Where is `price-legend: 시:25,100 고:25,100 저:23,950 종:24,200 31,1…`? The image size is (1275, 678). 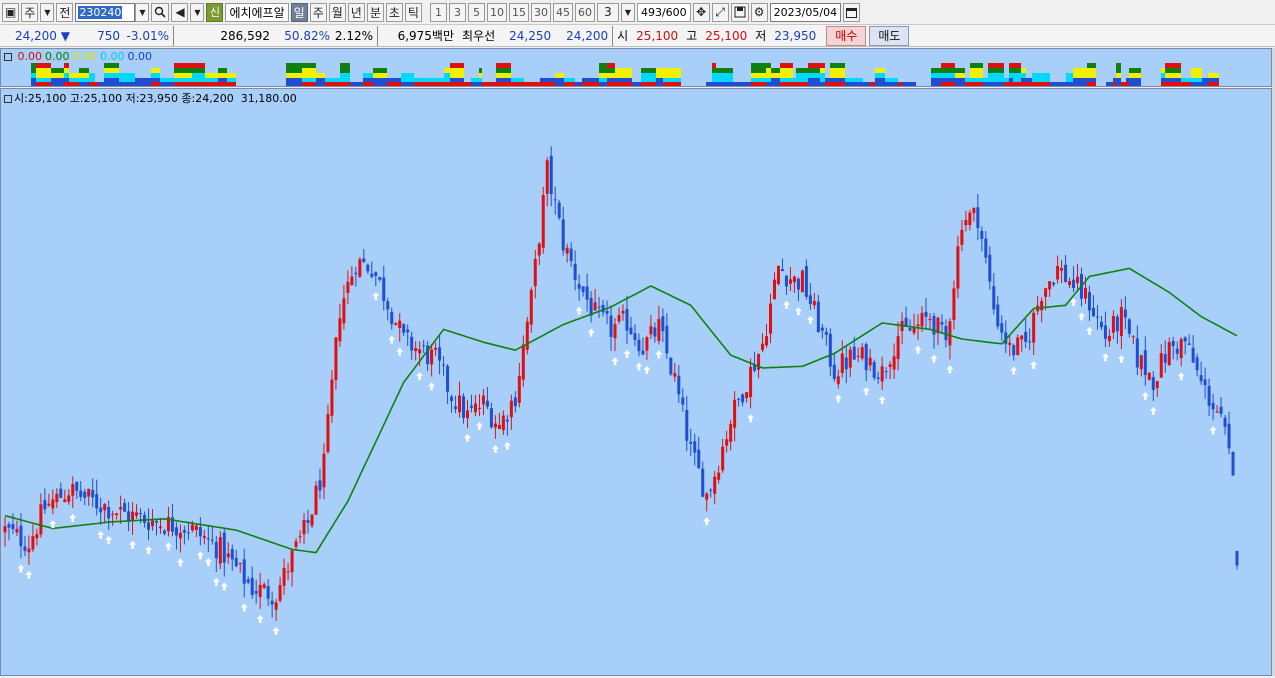 price-legend: 시:25,100 고:25,100 저:23,950 종:24,200 31,1… is located at coordinates (150, 98).